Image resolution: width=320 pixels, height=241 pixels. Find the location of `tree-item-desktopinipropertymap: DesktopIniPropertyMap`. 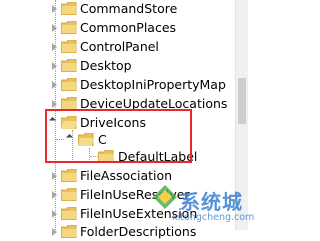

tree-item-desktopinipropertymap: DesktopIniPropertyMap is located at coordinates (117, 84).